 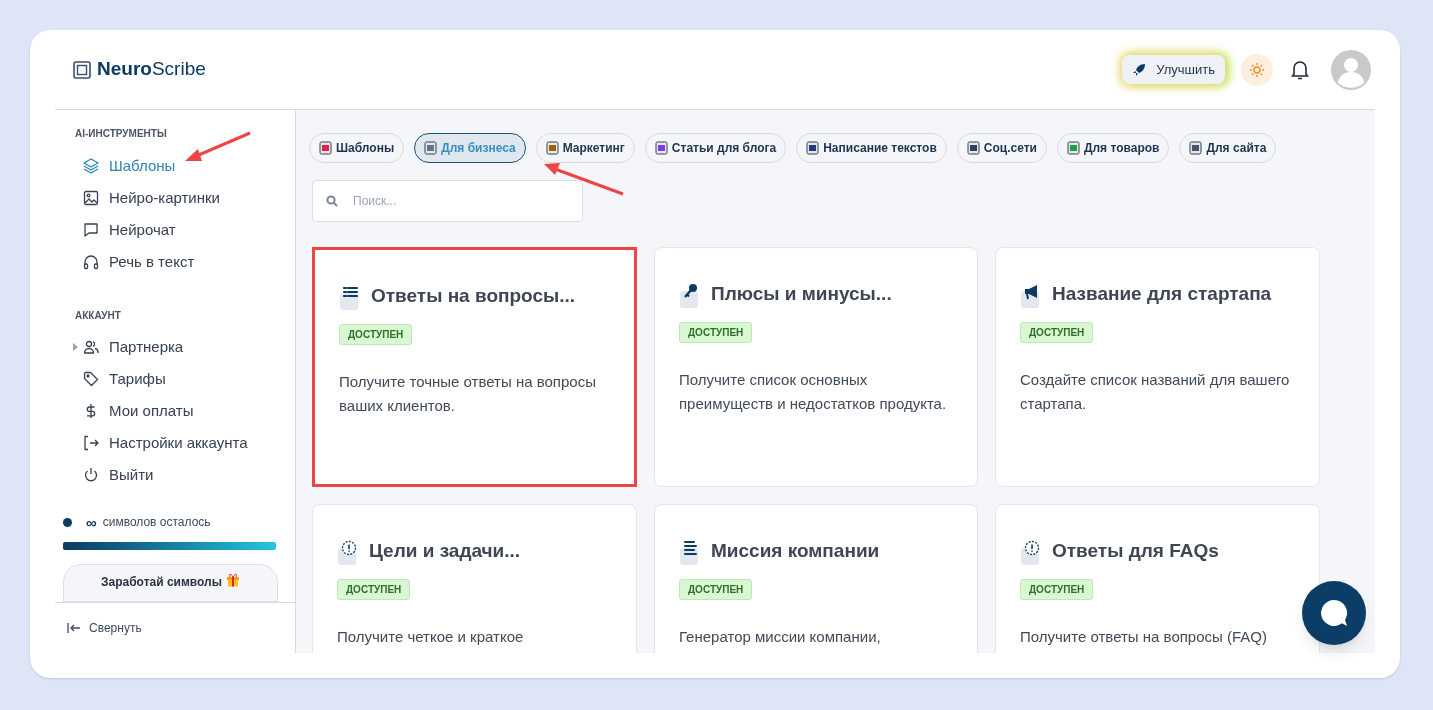 What do you see at coordinates (165, 443) in the screenshot?
I see `sidebar-item: Настройки аккаунта` at bounding box center [165, 443].